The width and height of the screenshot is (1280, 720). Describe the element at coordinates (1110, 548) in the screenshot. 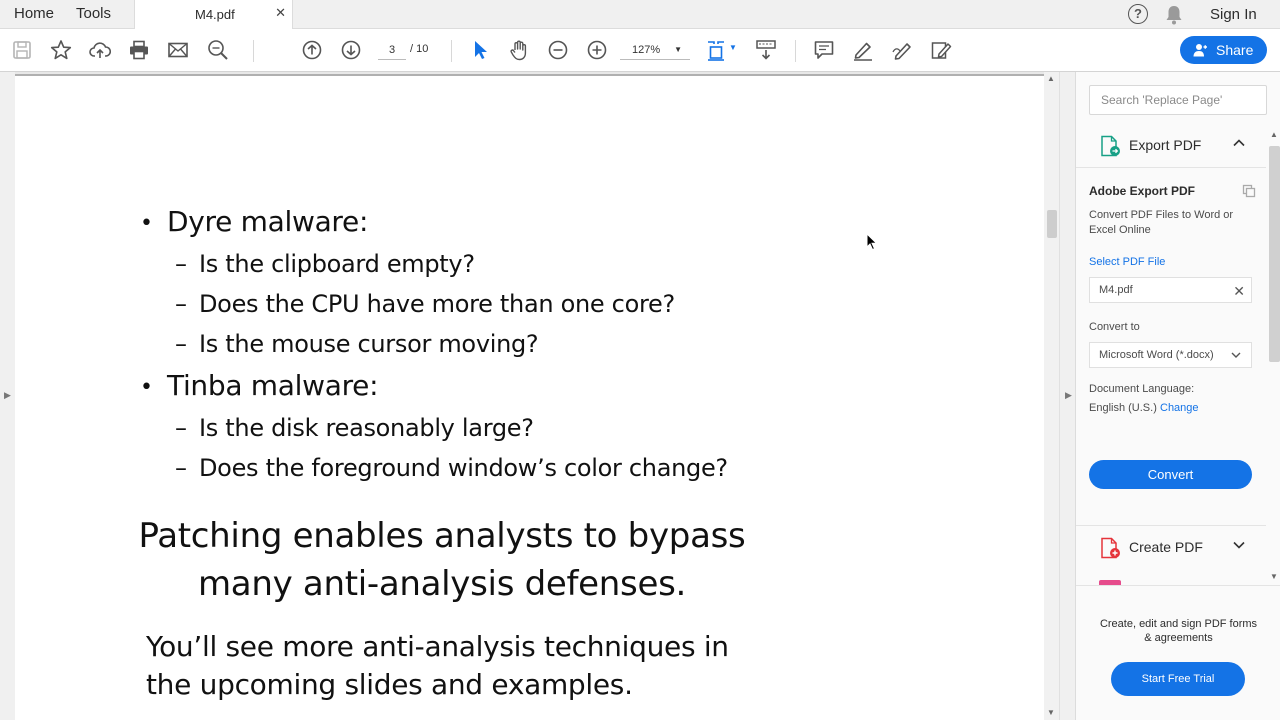

I see `create-pdf-icon` at that location.